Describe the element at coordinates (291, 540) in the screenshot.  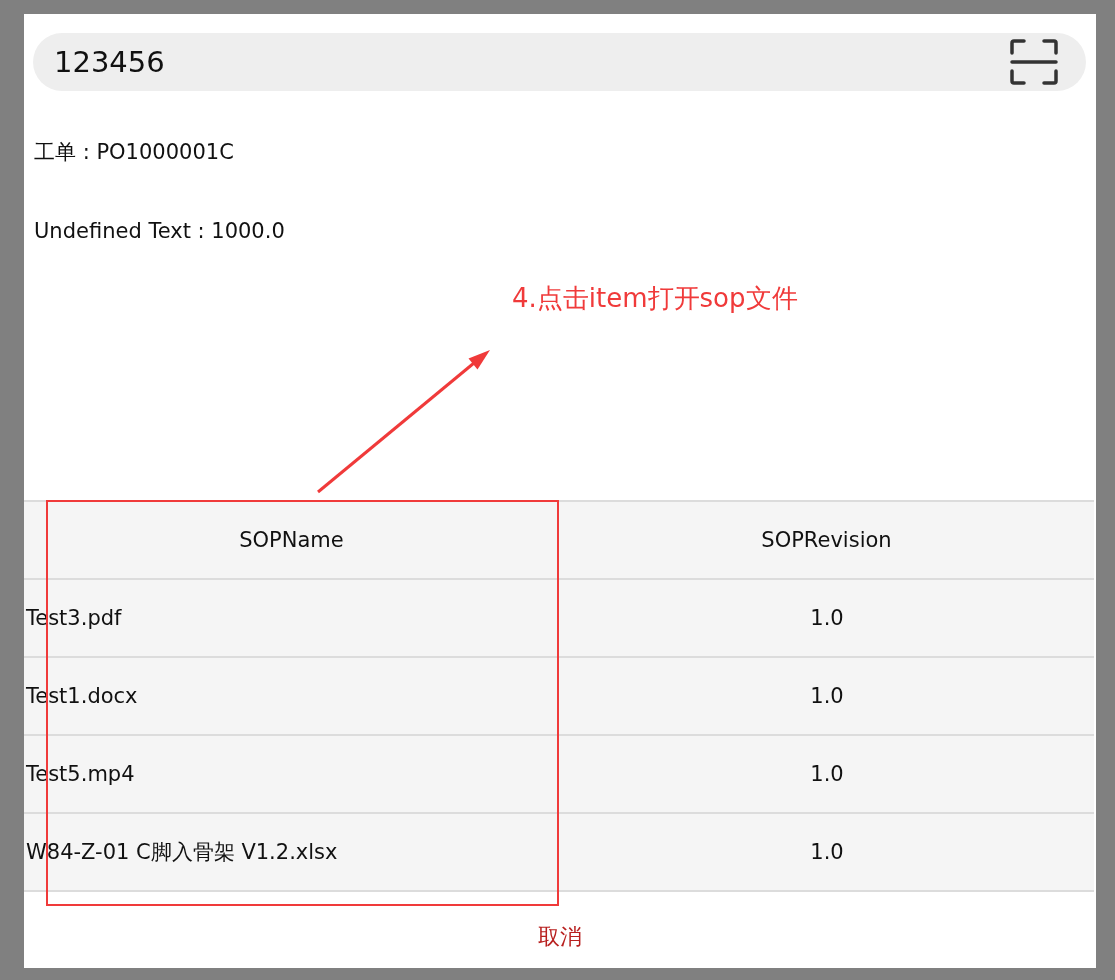
I see `column-header: SOPName` at that location.